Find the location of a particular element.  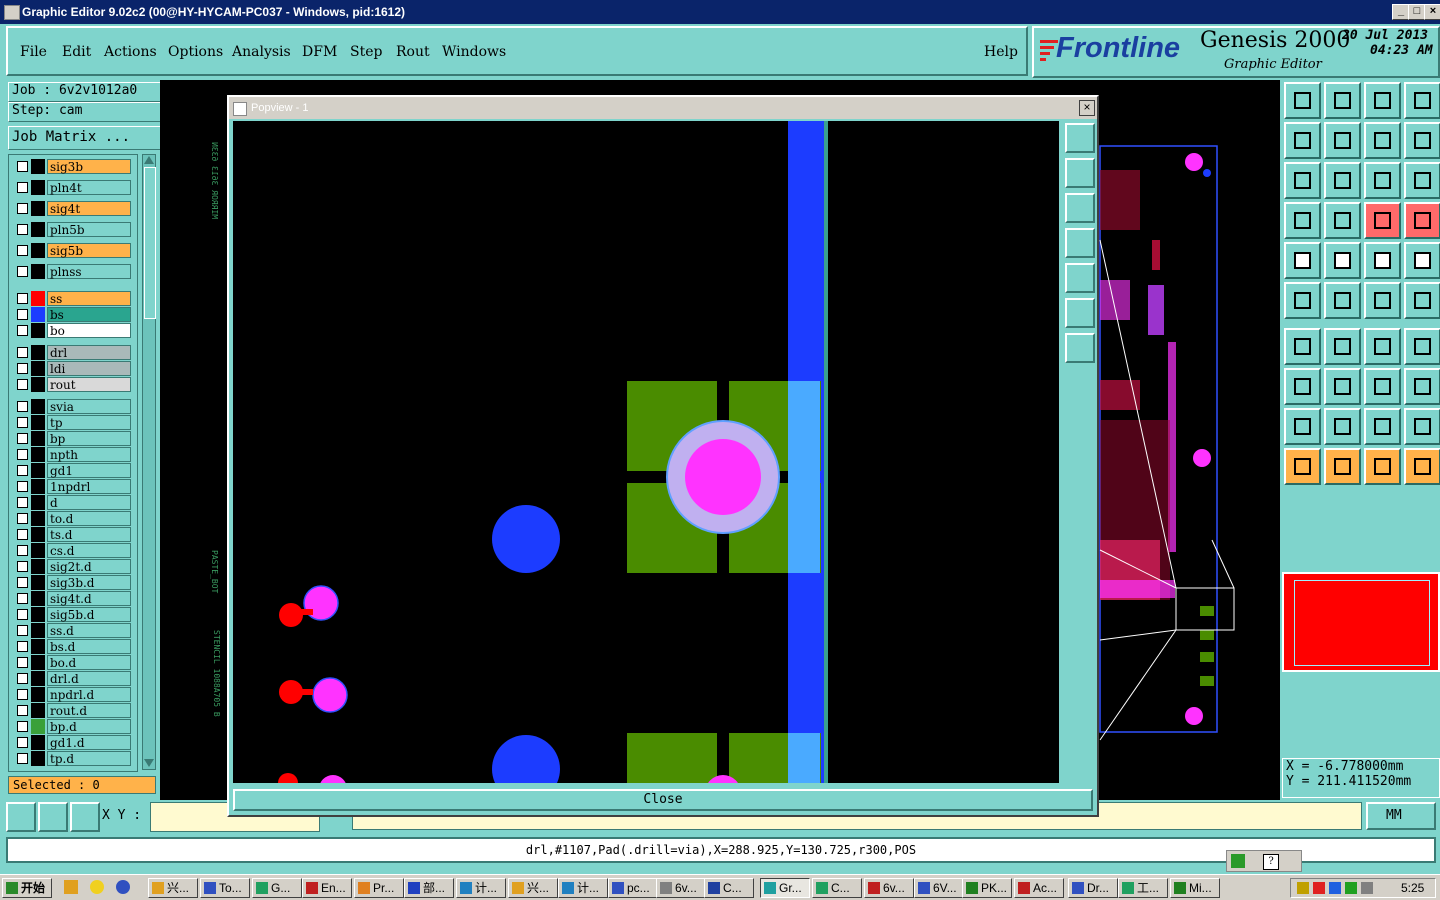

select-box-icon is located at coordinates (1342, 466).